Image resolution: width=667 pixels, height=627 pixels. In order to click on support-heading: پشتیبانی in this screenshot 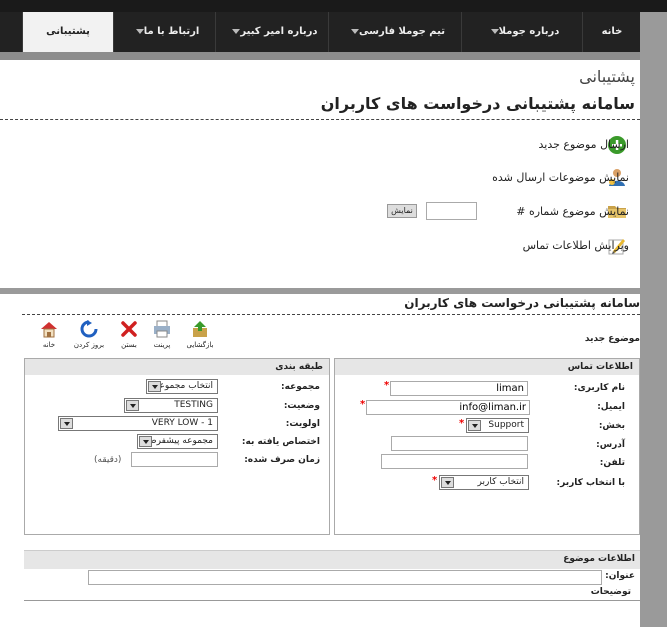, I will do `click(607, 76)`.